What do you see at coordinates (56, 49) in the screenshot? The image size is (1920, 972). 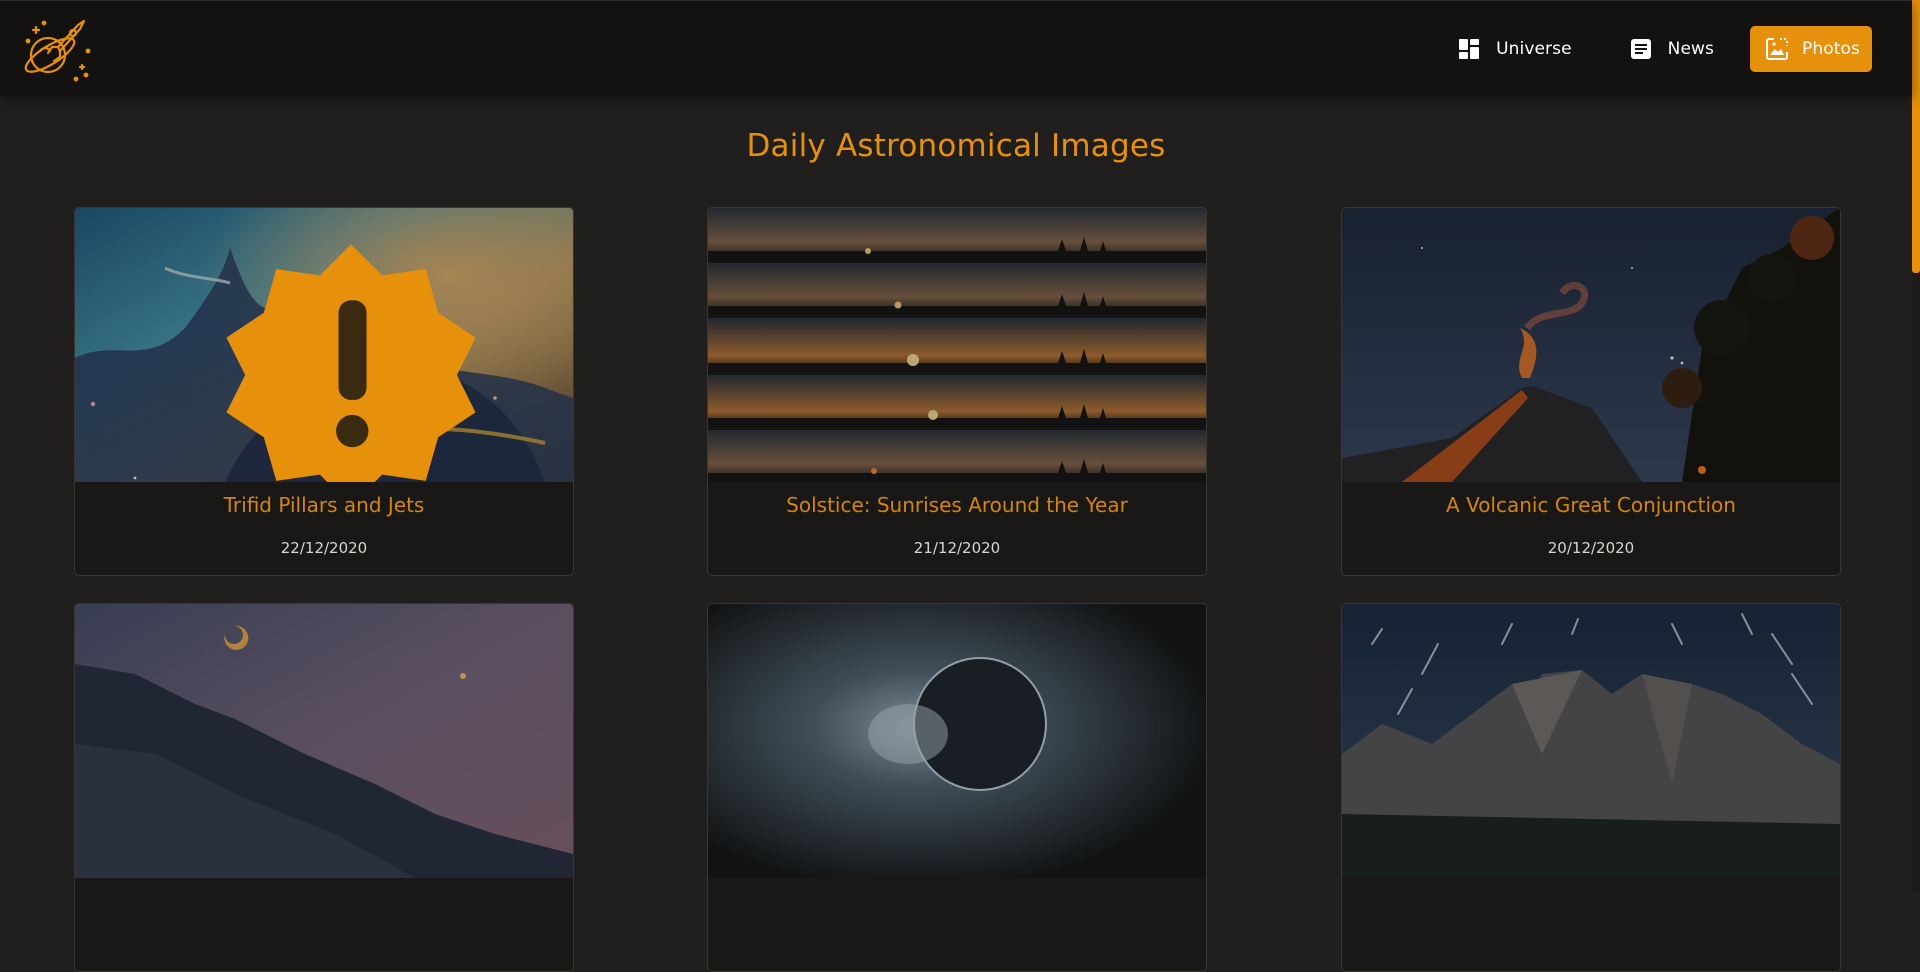 I see `rocket-planet-icon` at bounding box center [56, 49].